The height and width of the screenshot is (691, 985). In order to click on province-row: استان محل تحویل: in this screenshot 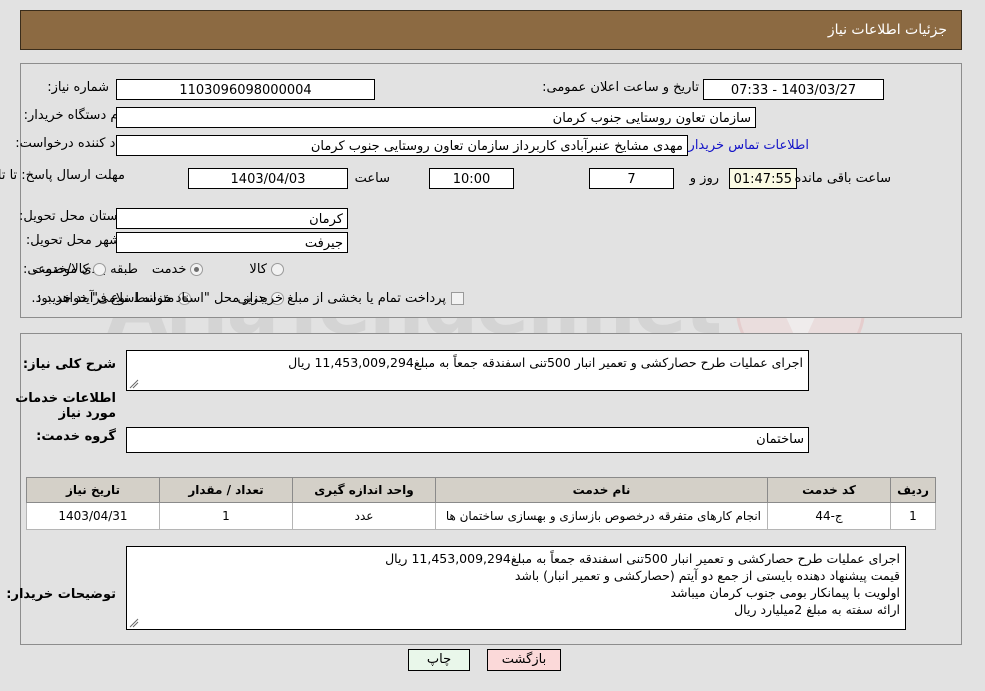, I will do `click(71, 216)`.